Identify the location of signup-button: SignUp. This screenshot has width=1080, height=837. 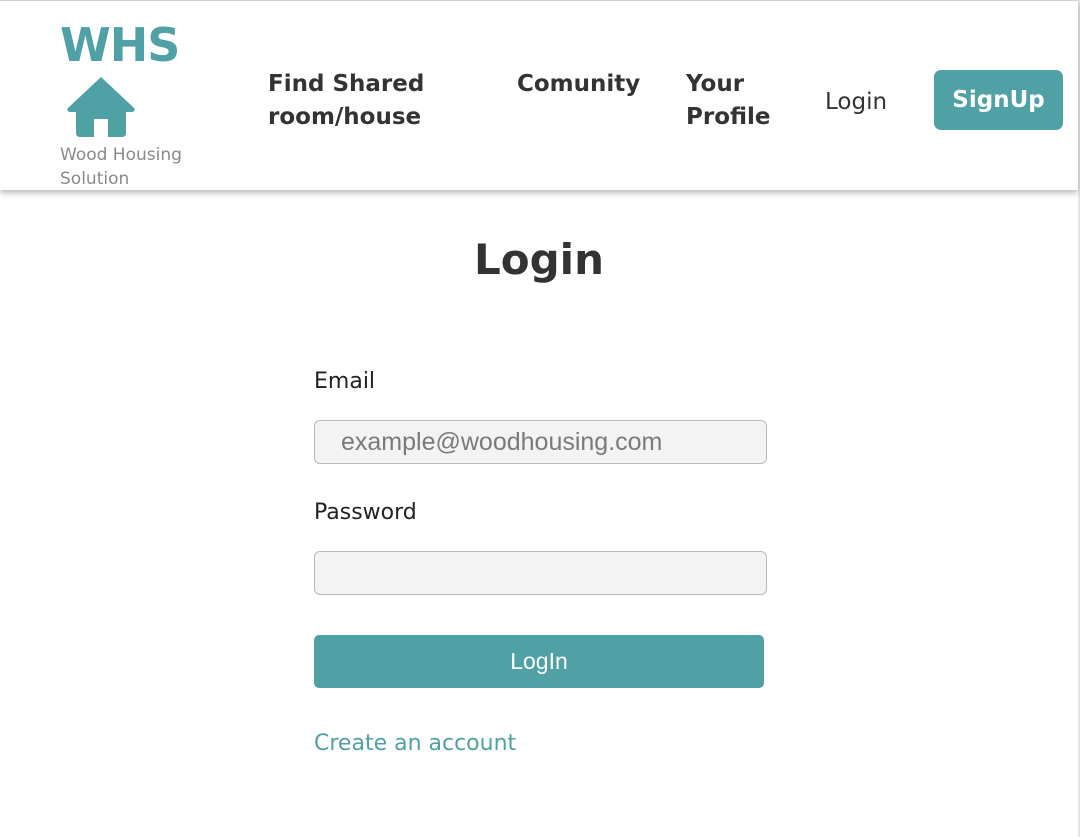
(998, 100).